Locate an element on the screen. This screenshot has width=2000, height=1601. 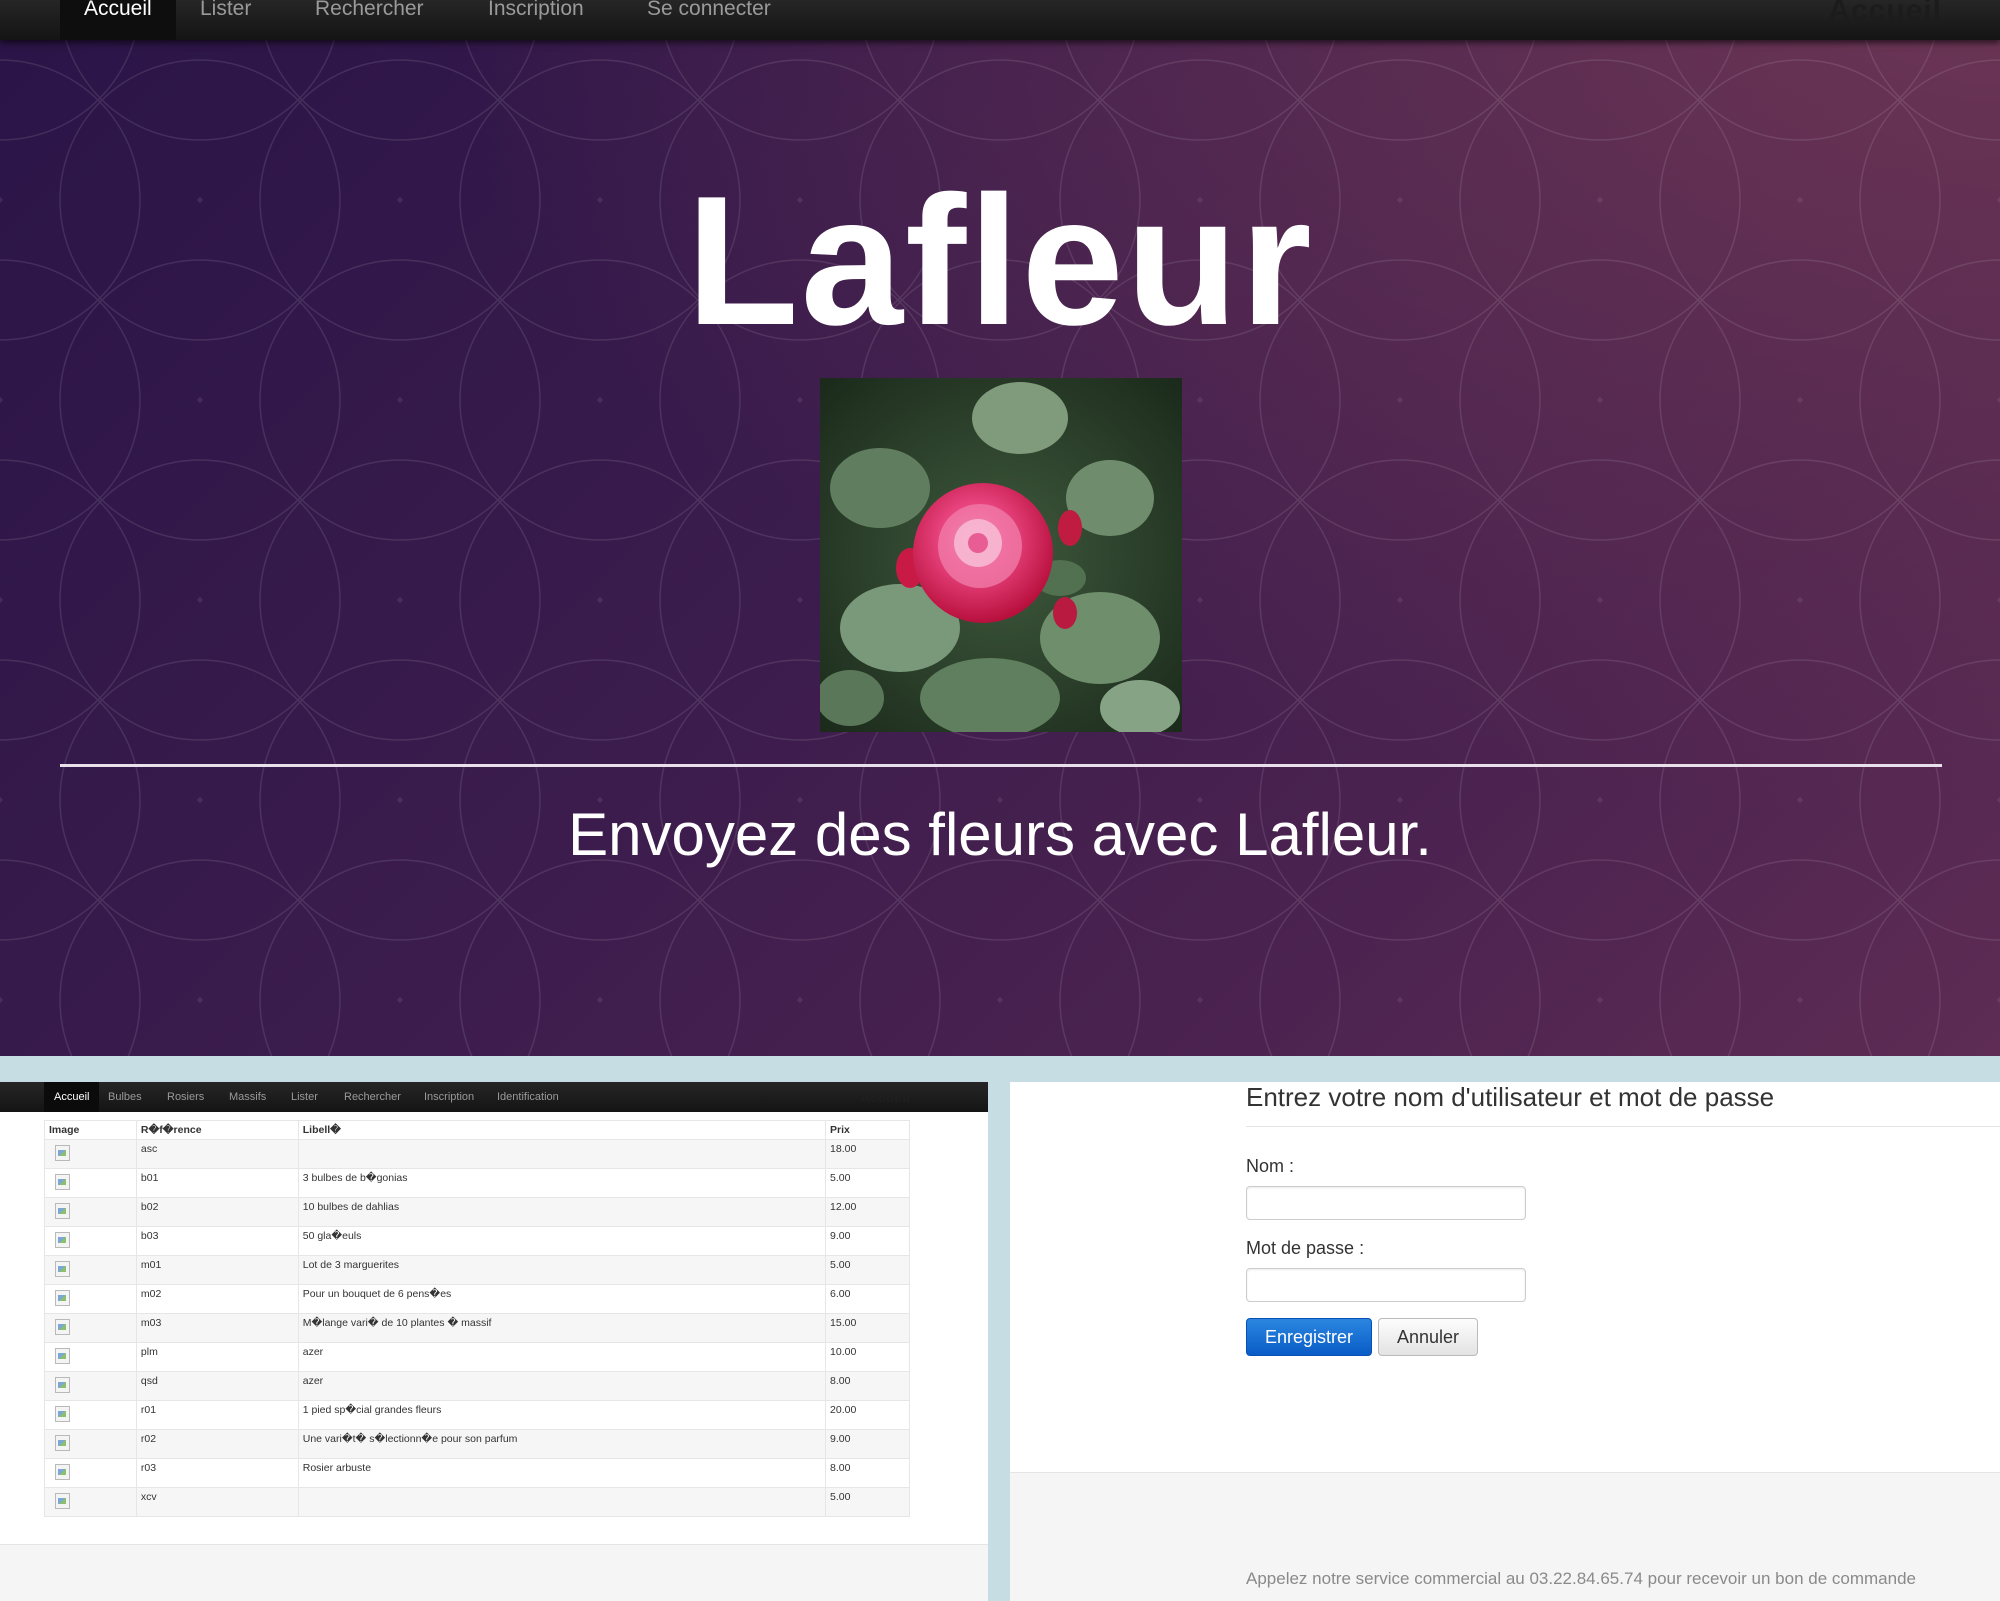
reference-cell: m02 is located at coordinates (217, 1299).